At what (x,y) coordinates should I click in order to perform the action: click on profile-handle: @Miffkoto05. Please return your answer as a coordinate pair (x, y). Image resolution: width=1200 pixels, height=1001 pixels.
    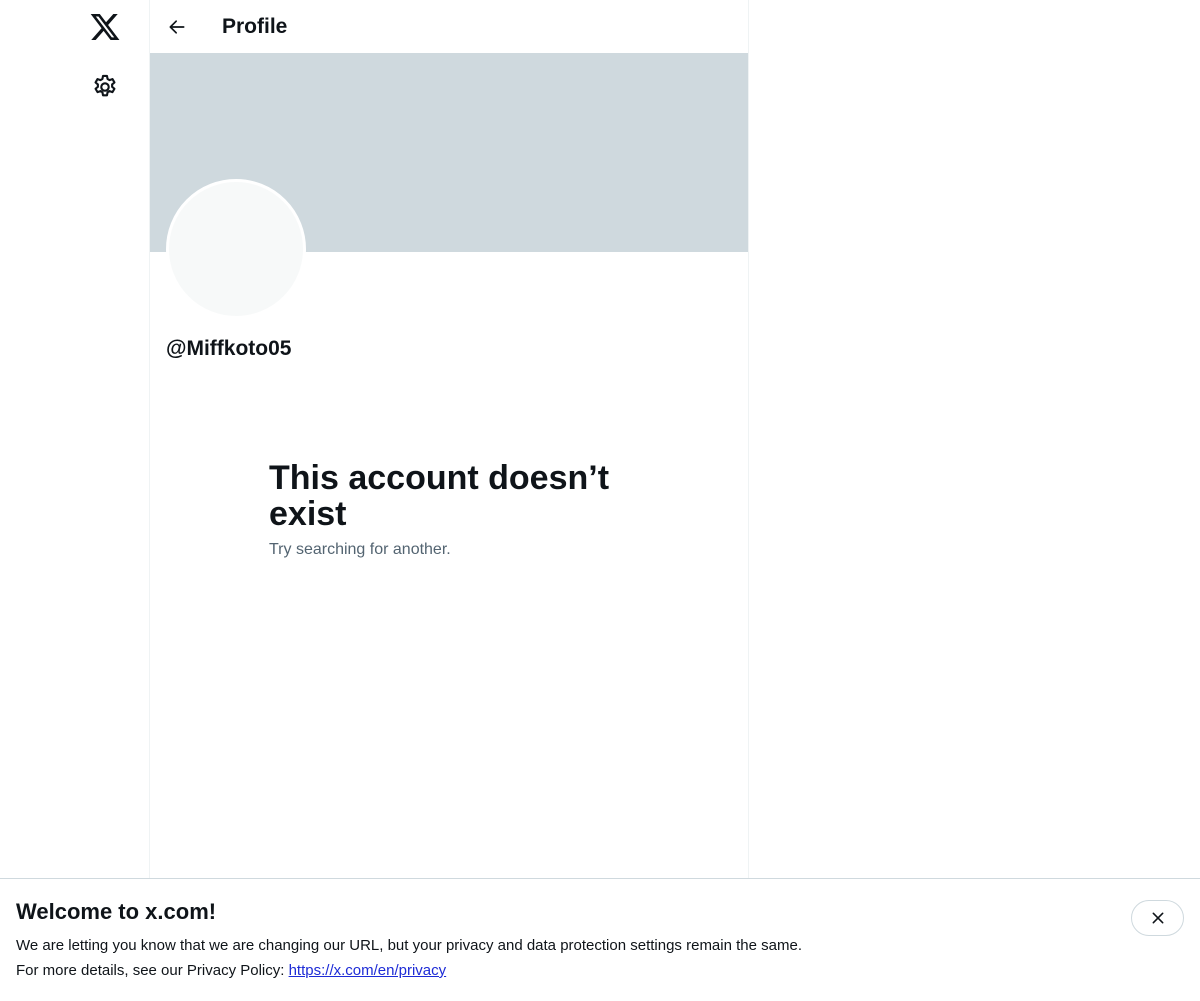
    Looking at the image, I should click on (229, 348).